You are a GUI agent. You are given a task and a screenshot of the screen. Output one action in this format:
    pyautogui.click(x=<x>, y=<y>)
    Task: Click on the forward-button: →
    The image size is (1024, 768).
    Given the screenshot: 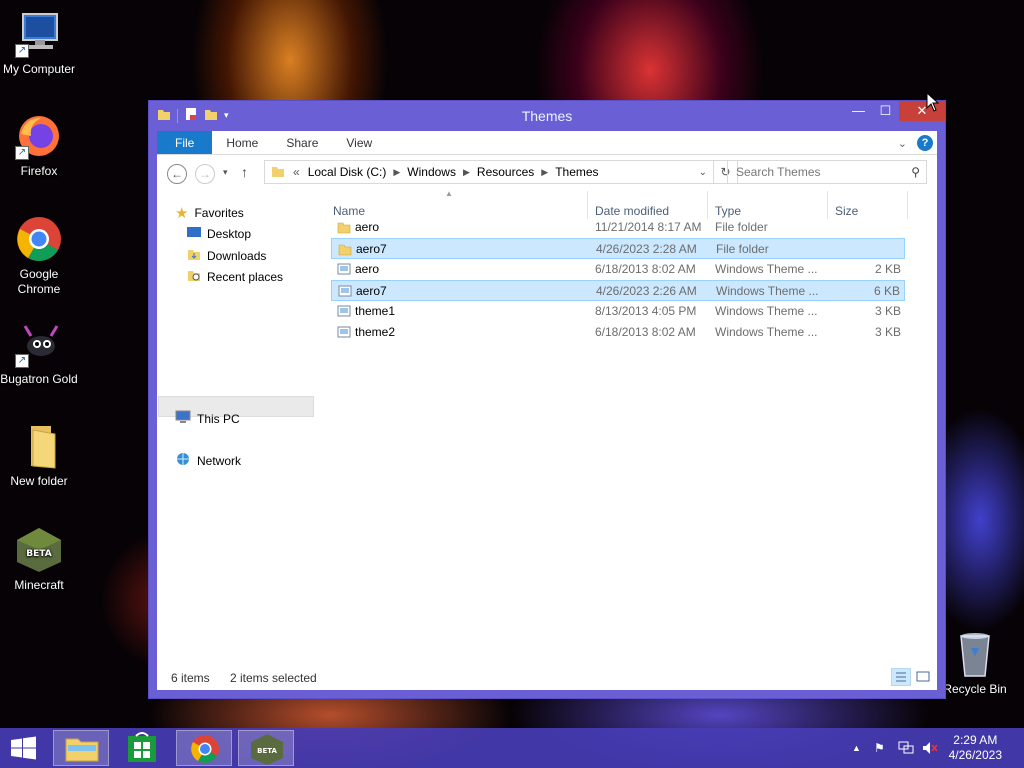 What is the action you would take?
    pyautogui.click(x=205, y=174)
    